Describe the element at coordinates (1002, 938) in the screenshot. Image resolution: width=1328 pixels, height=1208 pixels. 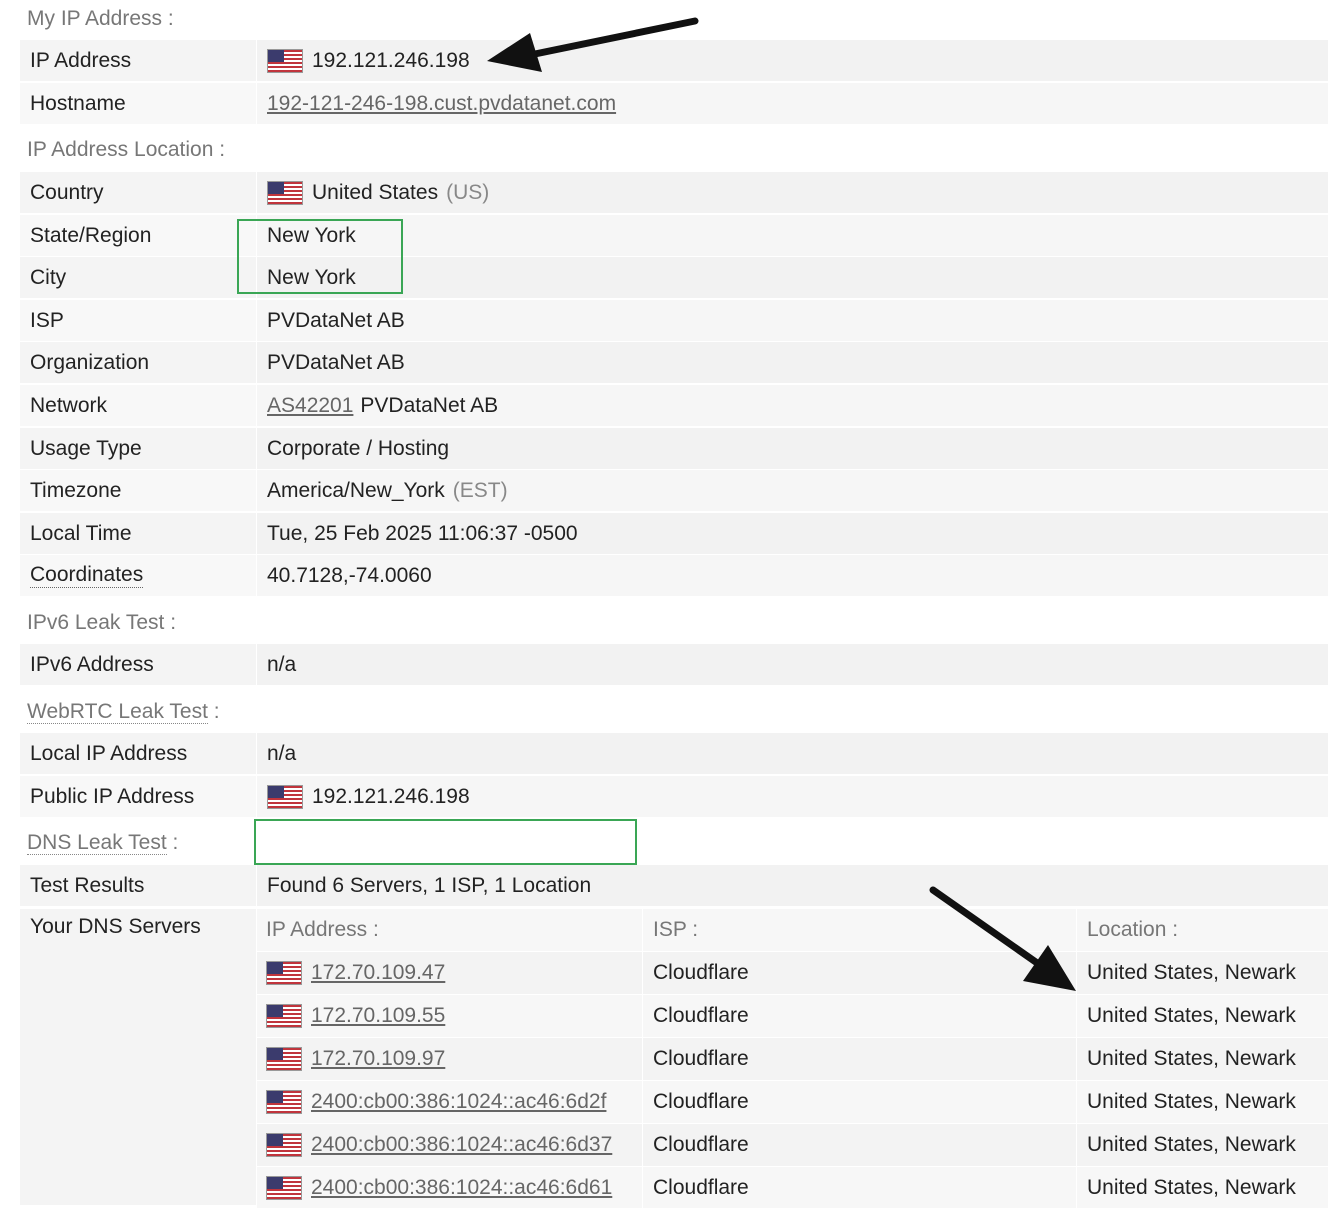
I see `arrow-to-location-icon` at that location.